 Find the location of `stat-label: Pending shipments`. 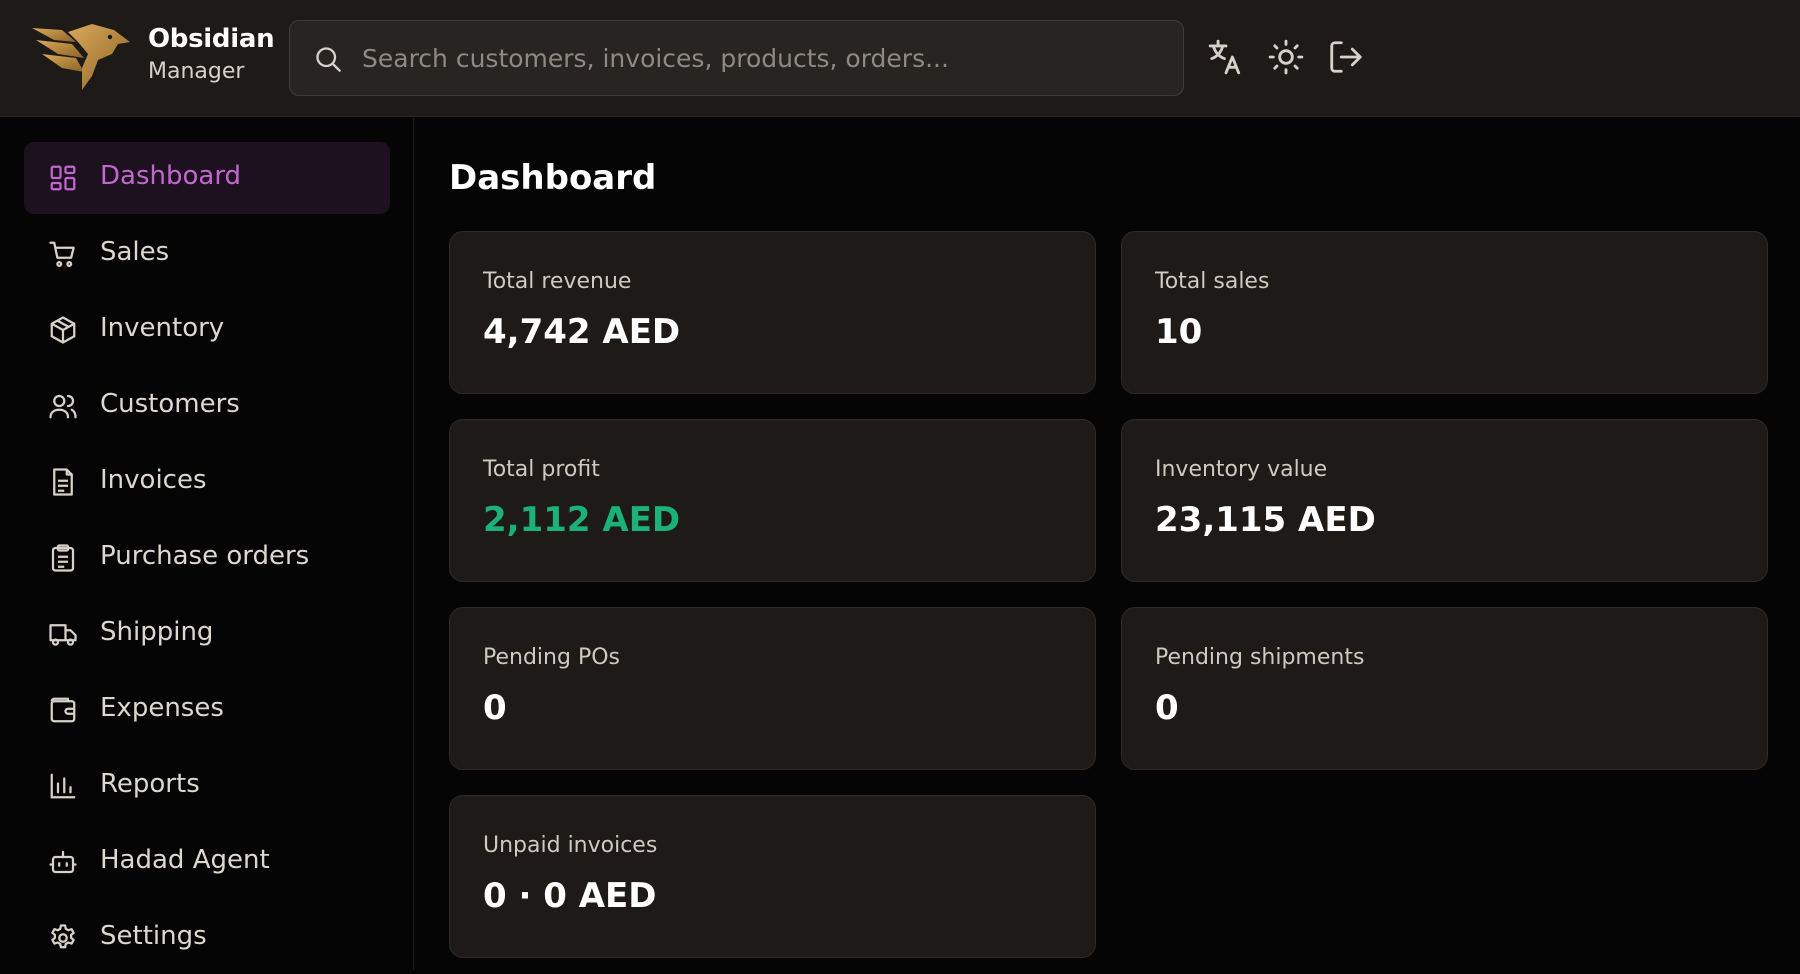

stat-label: Pending shipments is located at coordinates (1260, 657).